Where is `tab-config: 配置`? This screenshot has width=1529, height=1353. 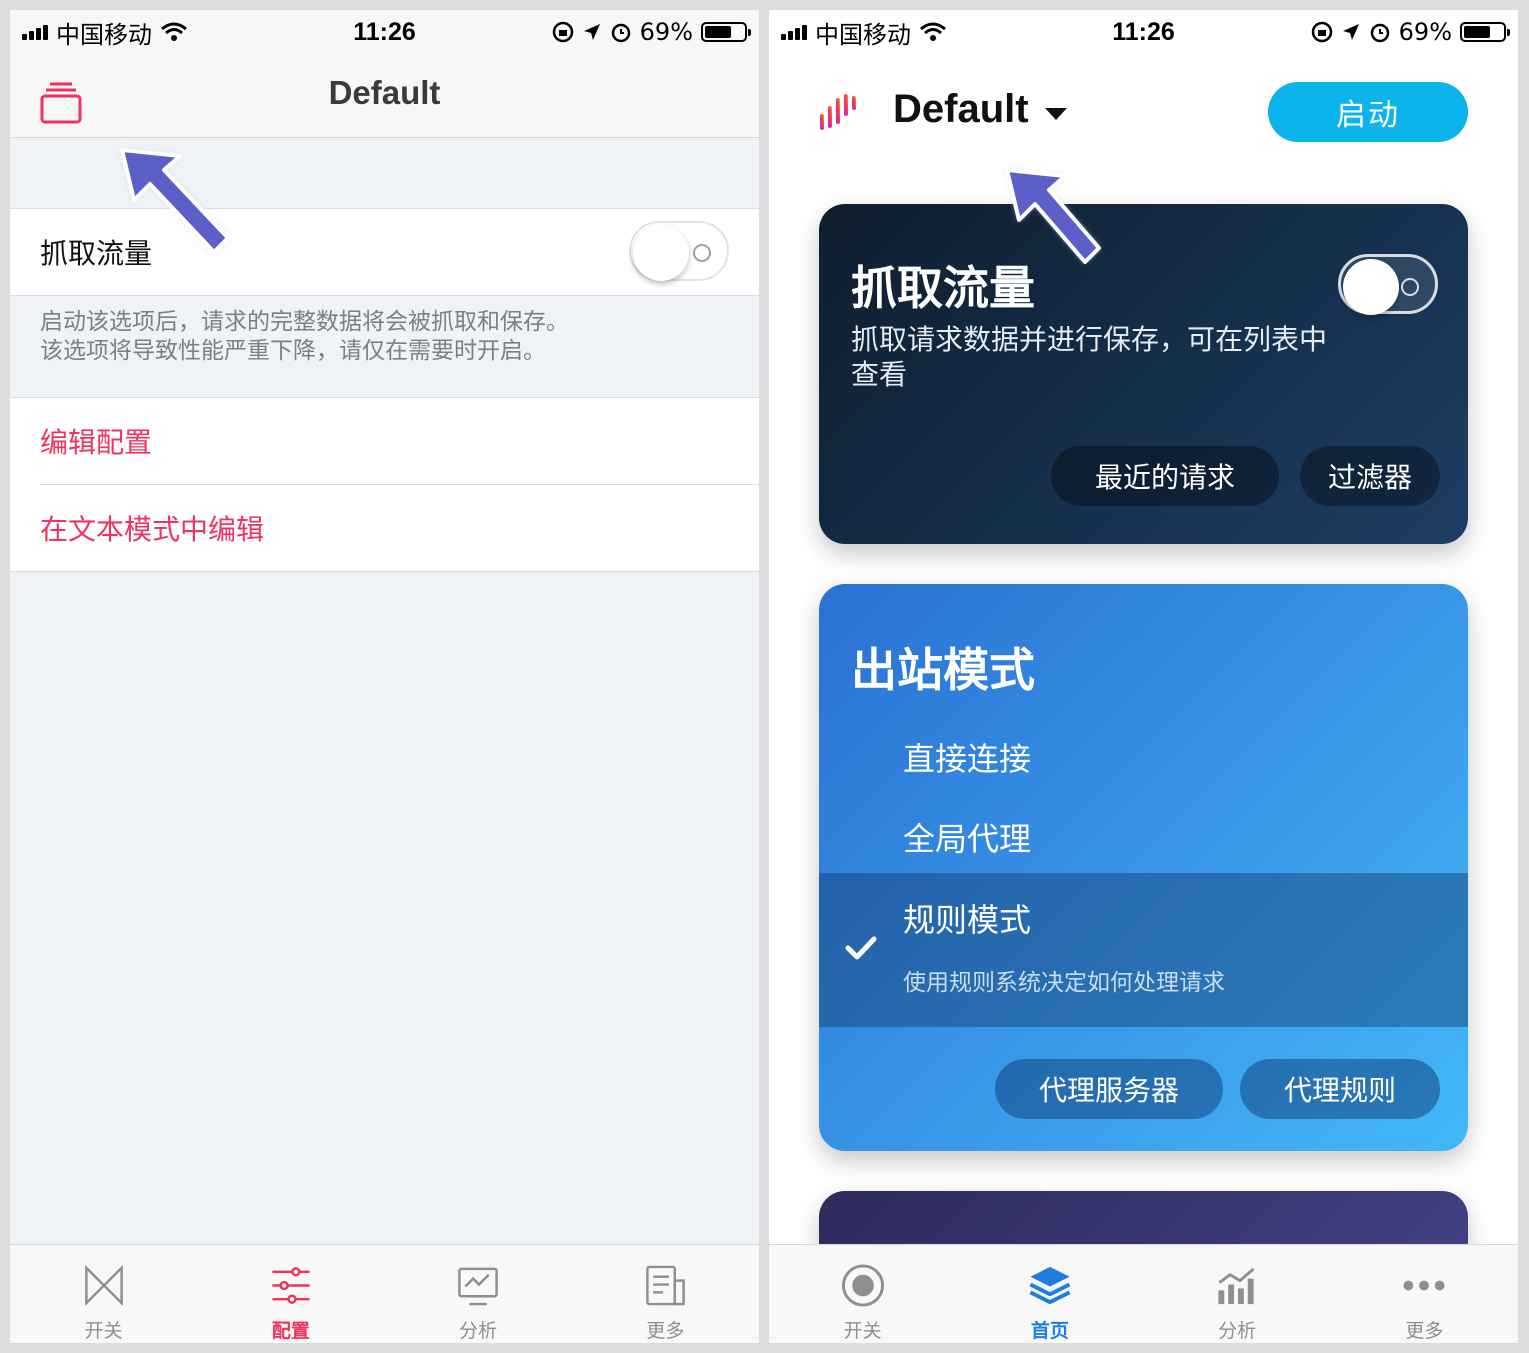 tab-config: 配置 is located at coordinates (290, 1294).